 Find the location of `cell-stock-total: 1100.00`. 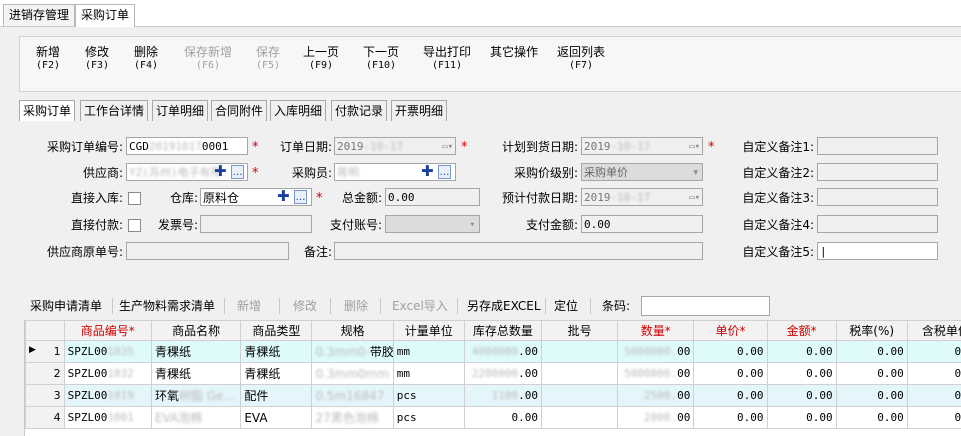

cell-stock-total: 1100.00 is located at coordinates (503, 395).